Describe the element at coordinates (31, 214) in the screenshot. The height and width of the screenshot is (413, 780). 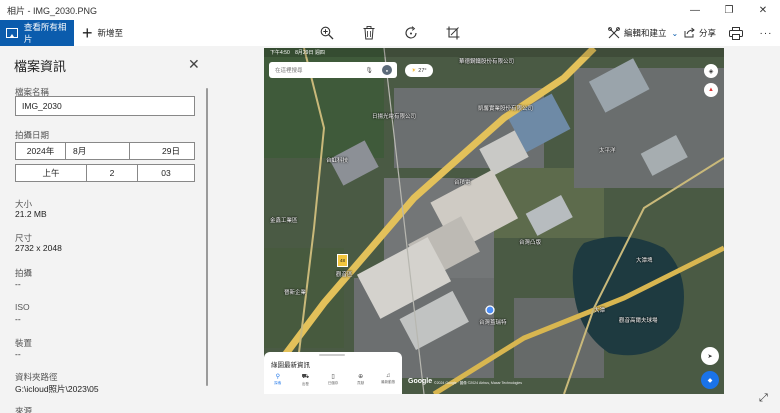
I see `size-value: 21.2 MB` at that location.